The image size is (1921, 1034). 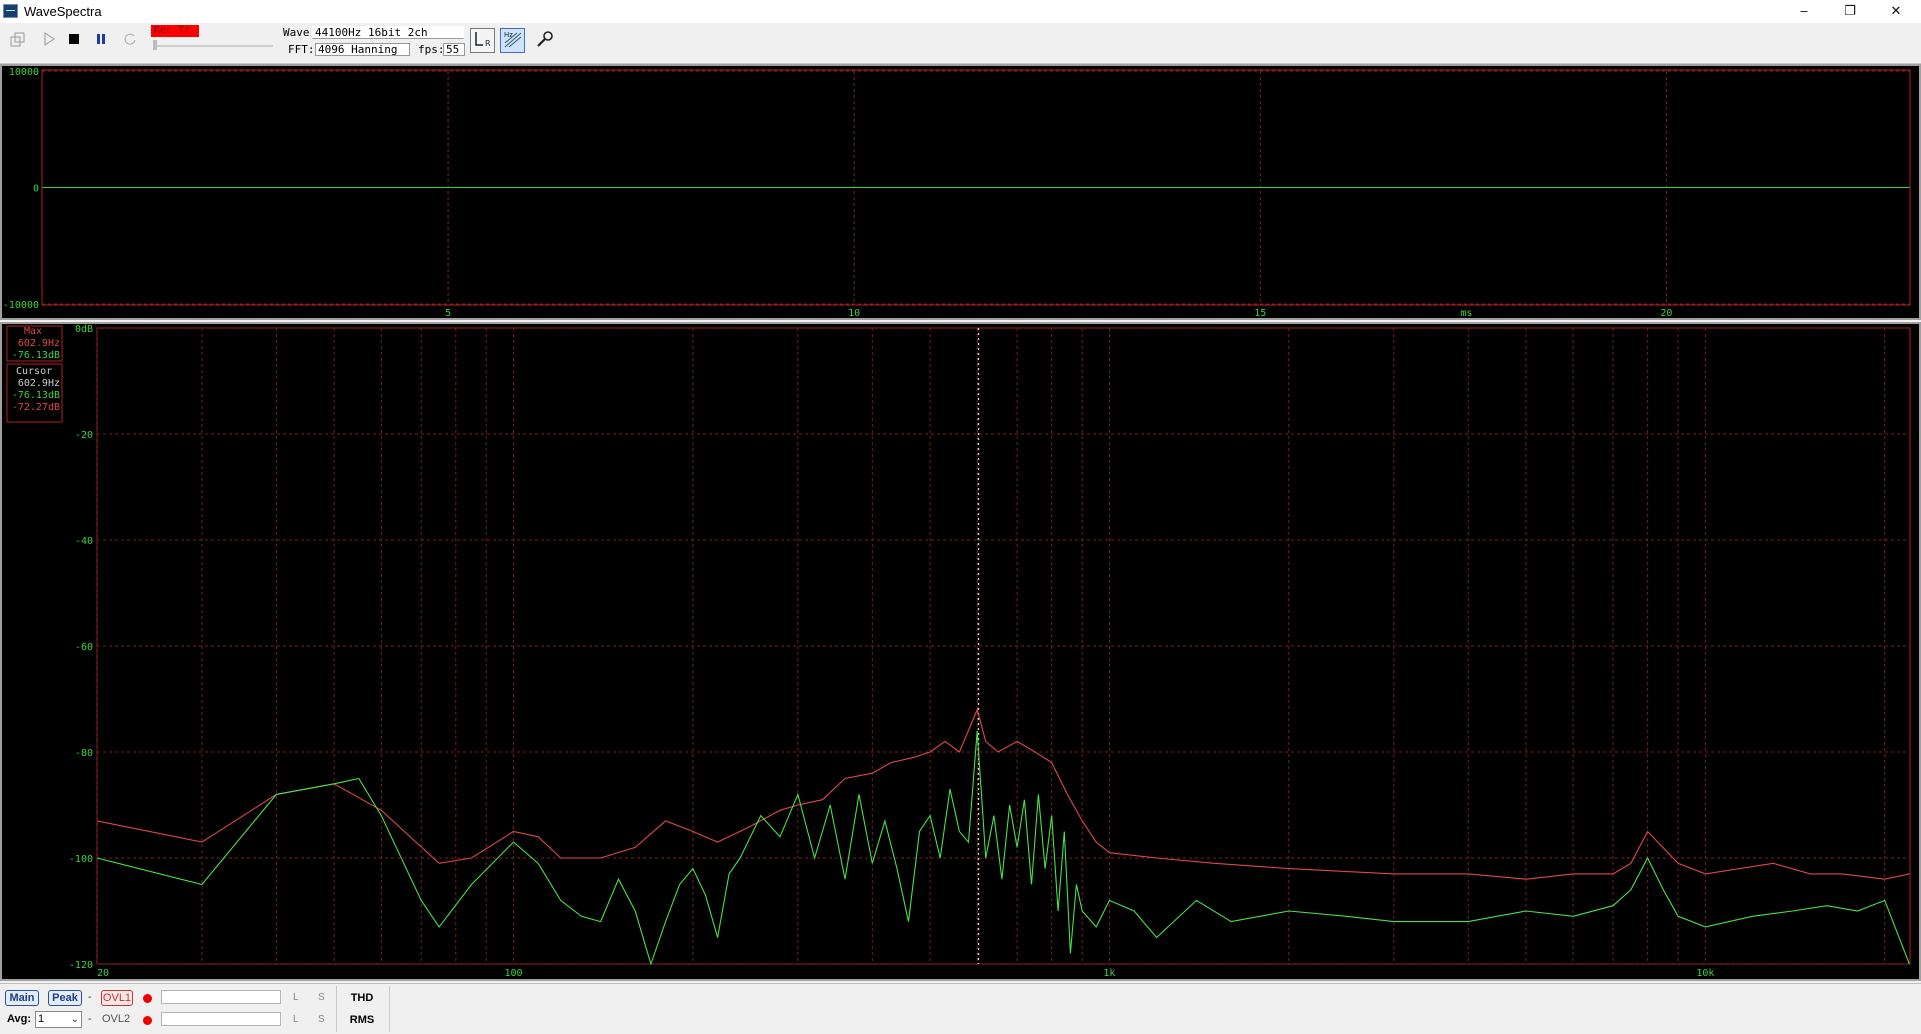 What do you see at coordinates (21, 305) in the screenshot?
I see `wave-y-tick-label: -10000` at bounding box center [21, 305].